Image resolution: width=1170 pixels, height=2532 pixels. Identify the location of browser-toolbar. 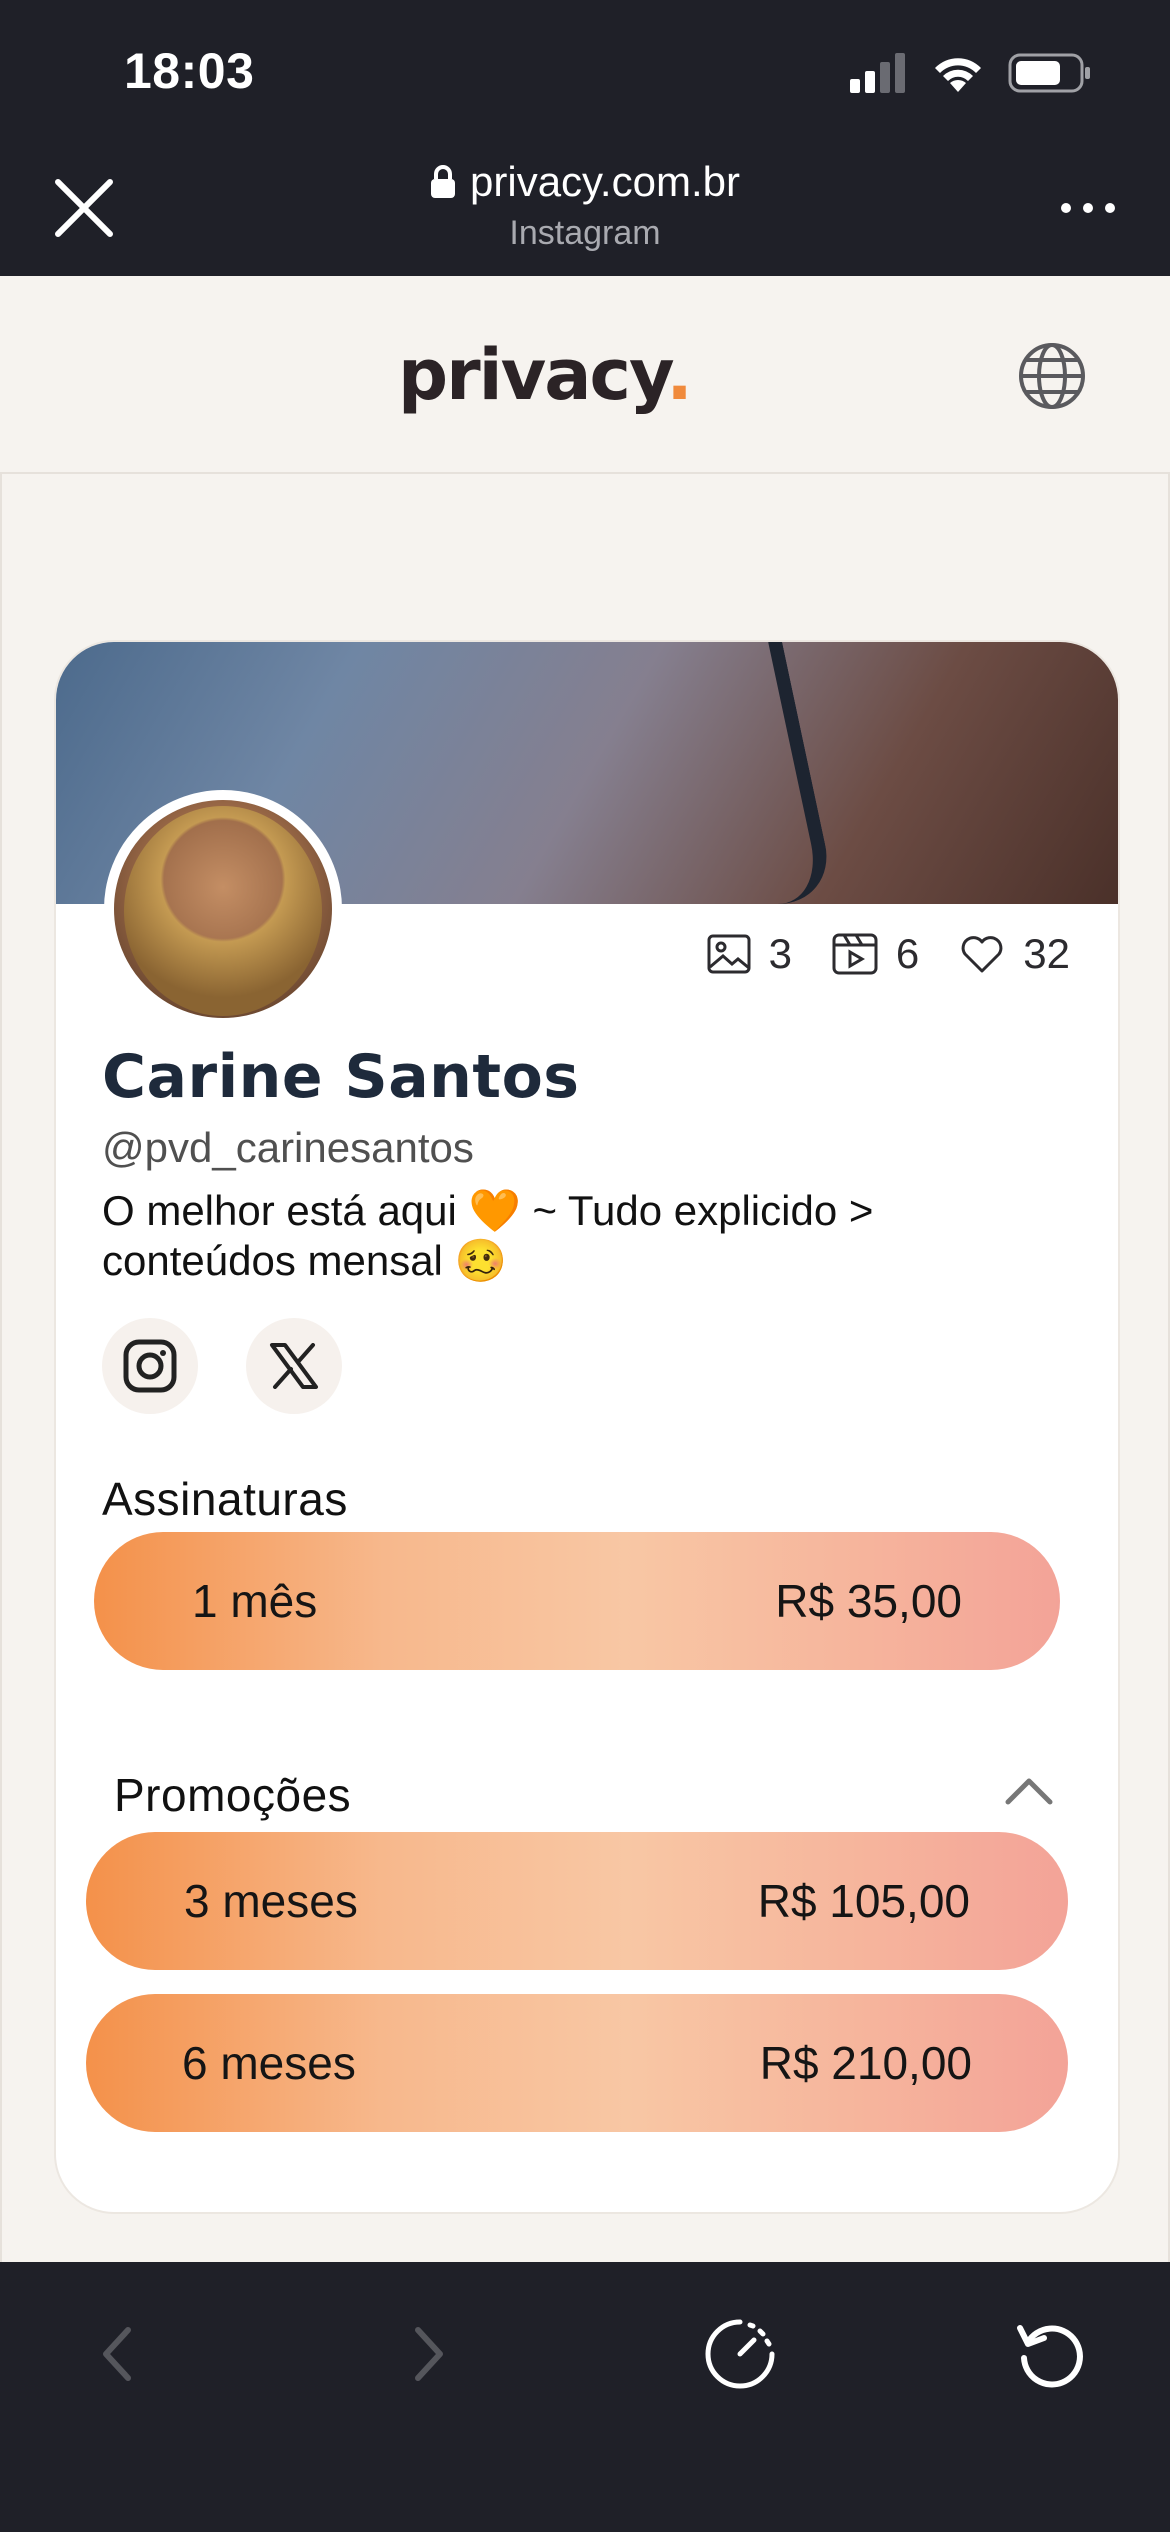
(585, 2397).